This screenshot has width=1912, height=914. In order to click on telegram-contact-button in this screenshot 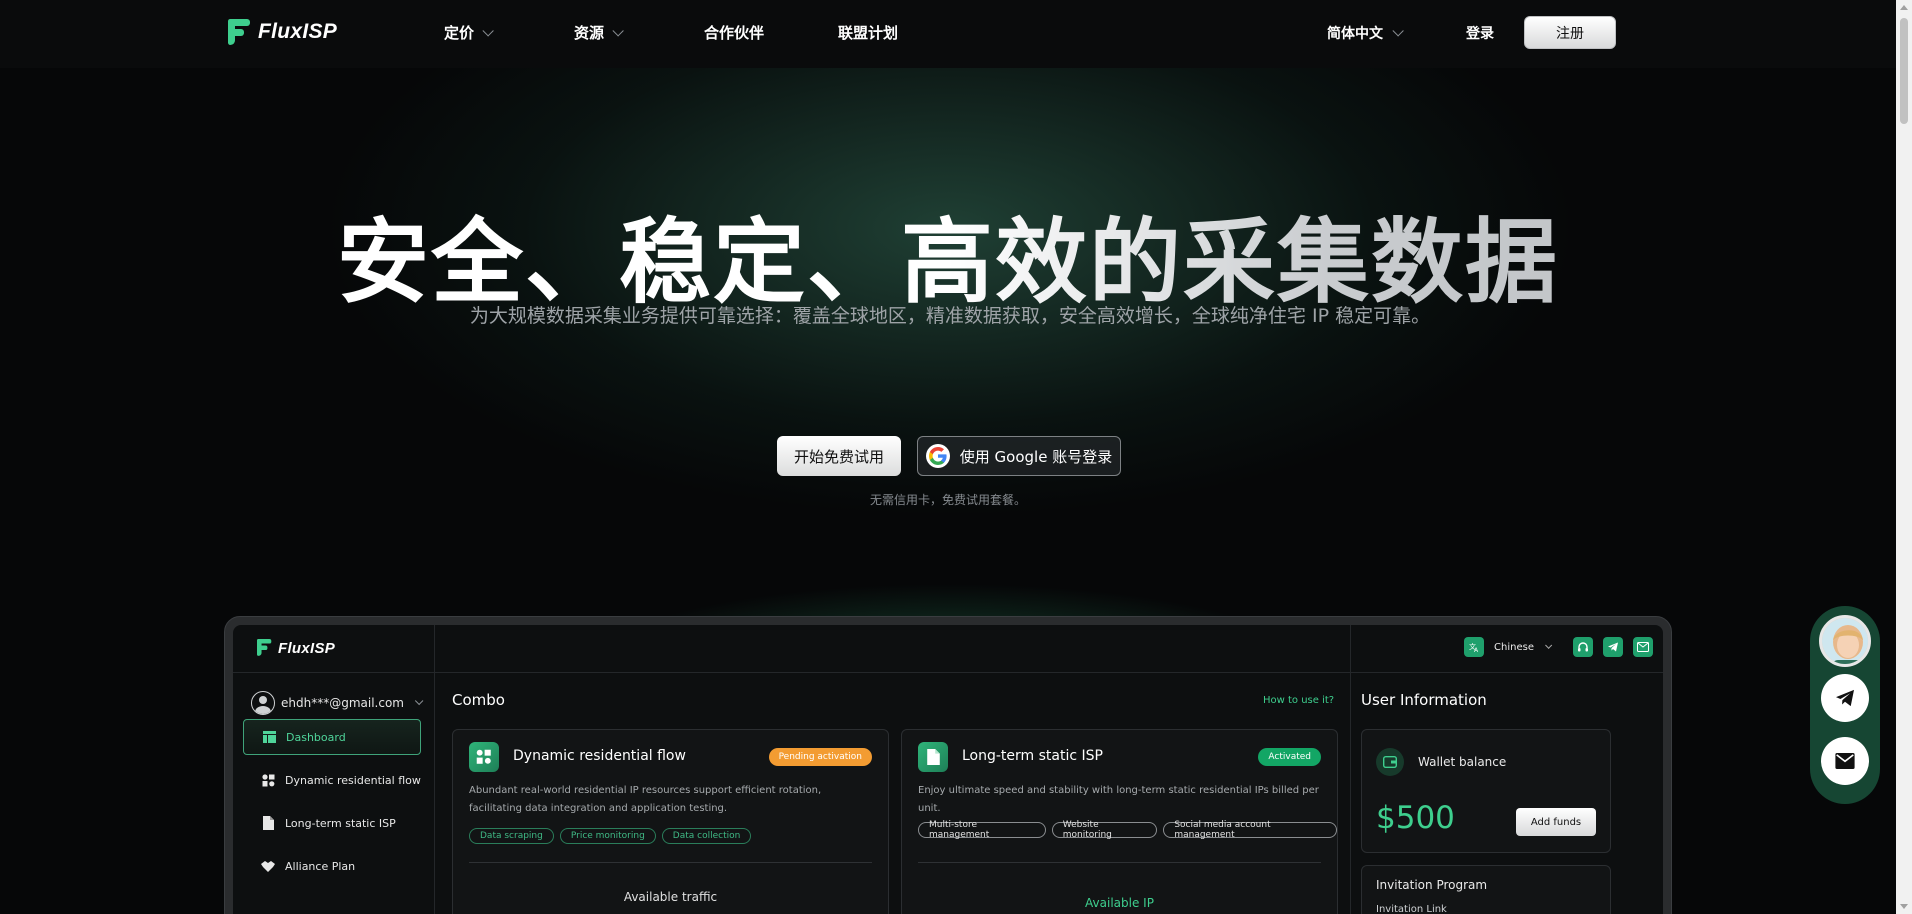, I will do `click(1845, 698)`.